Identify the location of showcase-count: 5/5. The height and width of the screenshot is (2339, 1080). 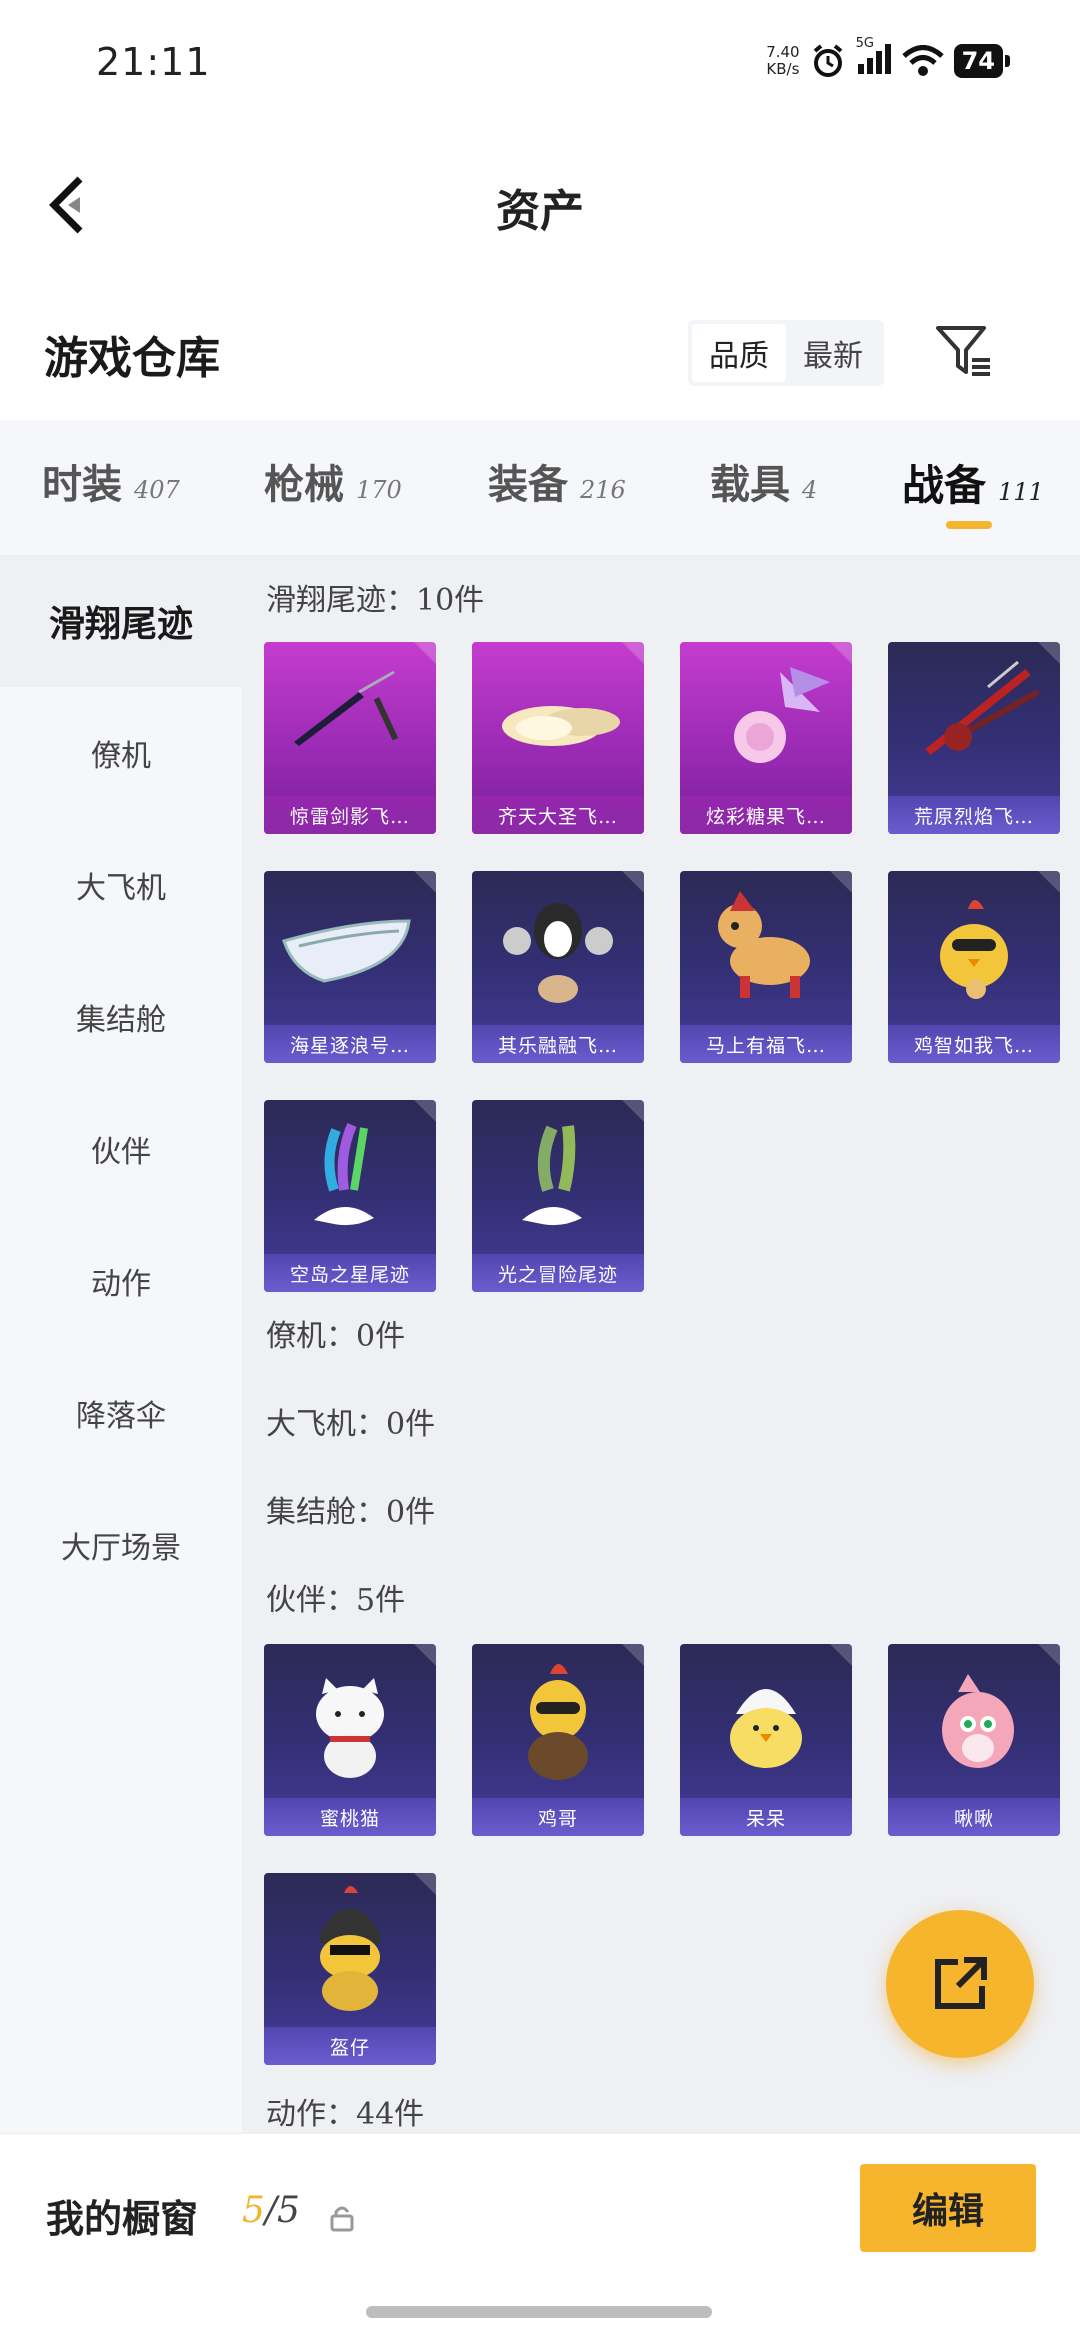
(271, 2210).